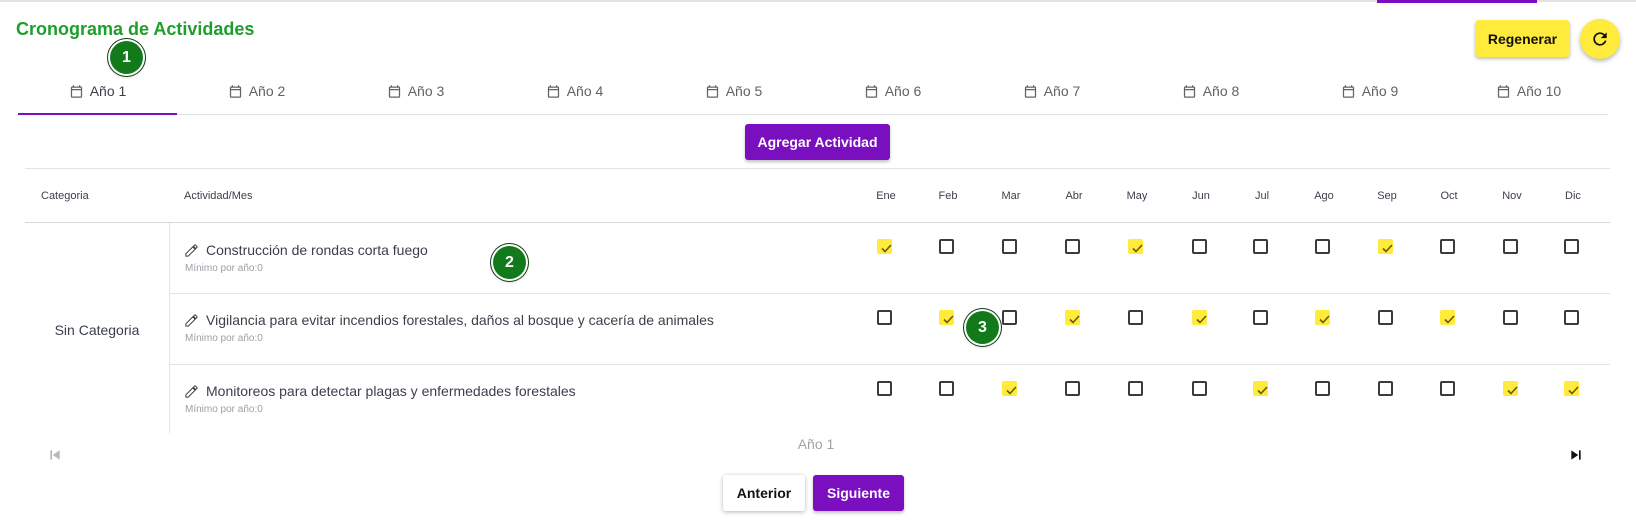 The image size is (1636, 524). I want to click on next-button: Siguiente, so click(858, 493).